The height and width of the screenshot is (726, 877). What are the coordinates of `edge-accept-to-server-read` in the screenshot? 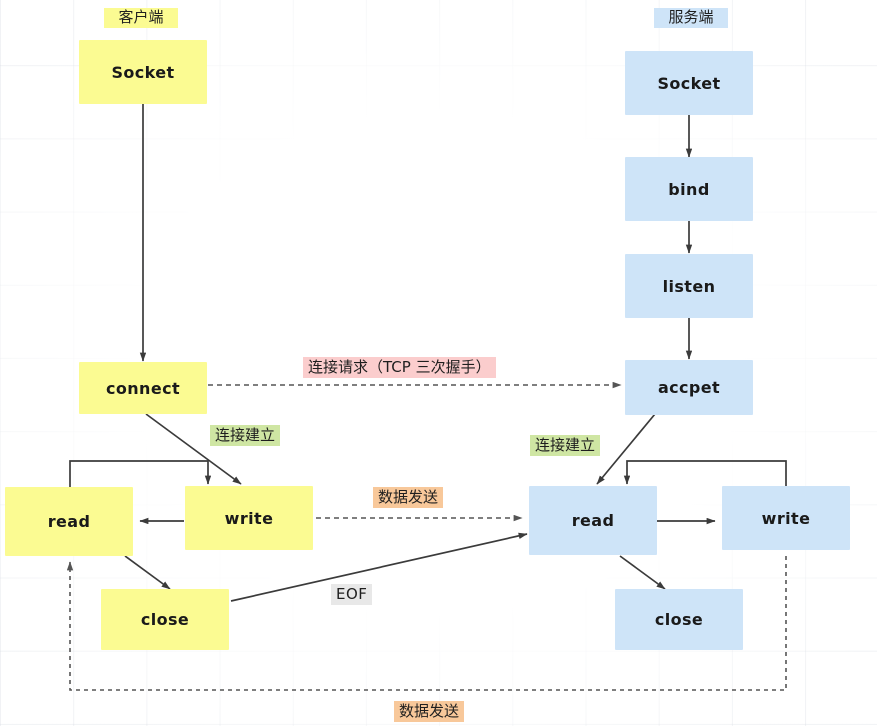 It's located at (626, 449).